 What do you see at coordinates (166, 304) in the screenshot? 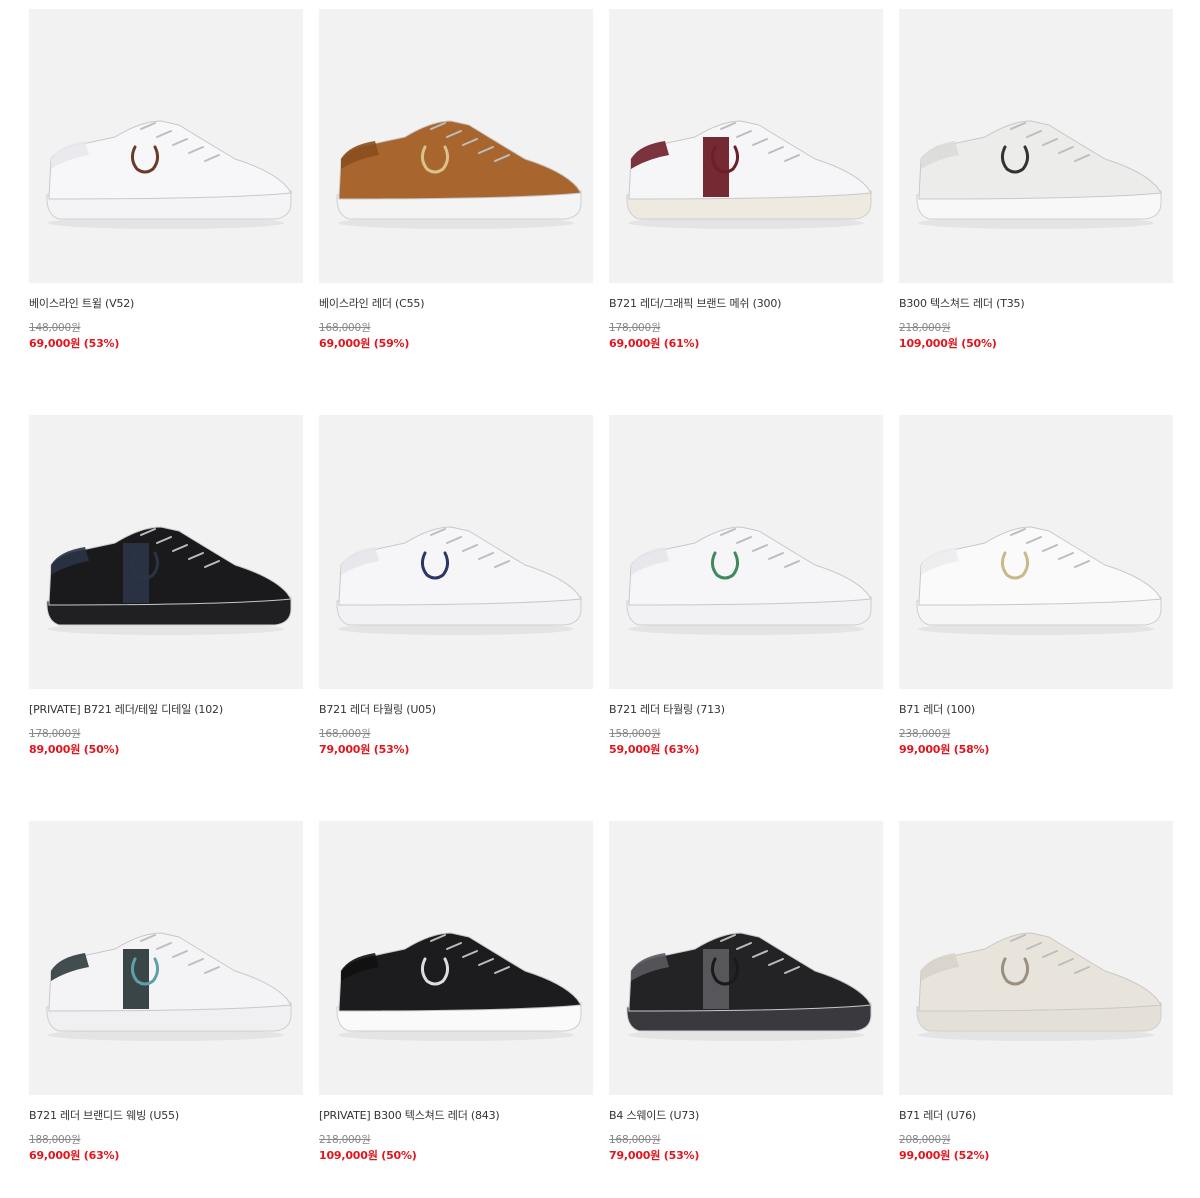
I see `product-name: 베이스라인 트윌 (V52)` at bounding box center [166, 304].